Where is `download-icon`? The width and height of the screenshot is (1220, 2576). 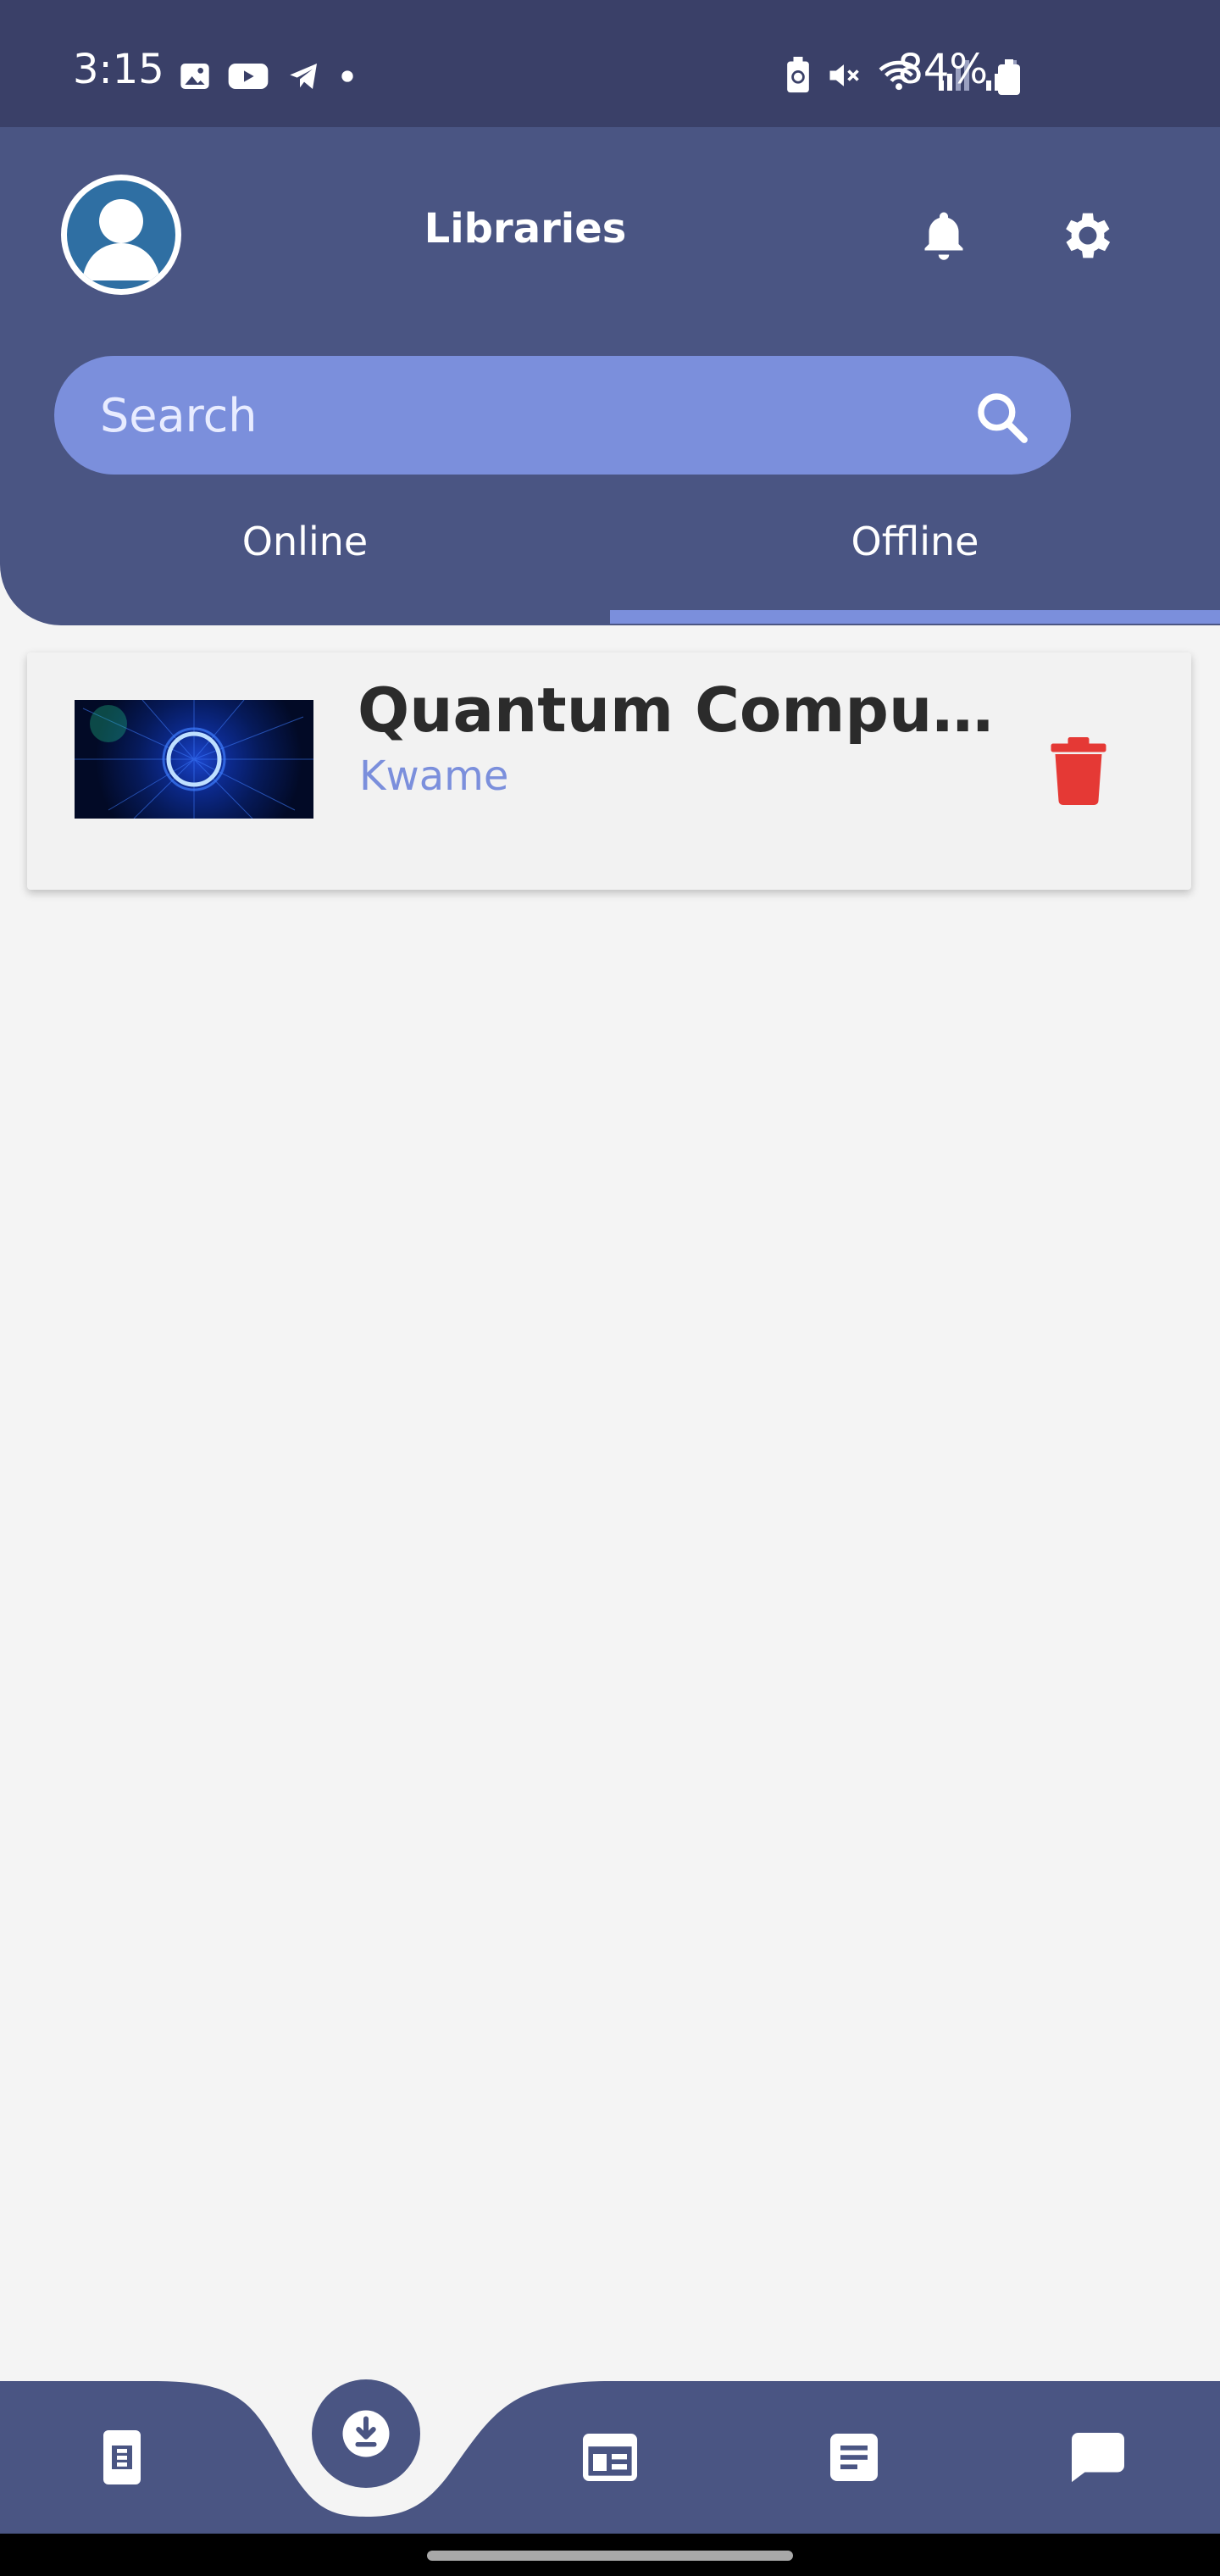
download-icon is located at coordinates (366, 2433).